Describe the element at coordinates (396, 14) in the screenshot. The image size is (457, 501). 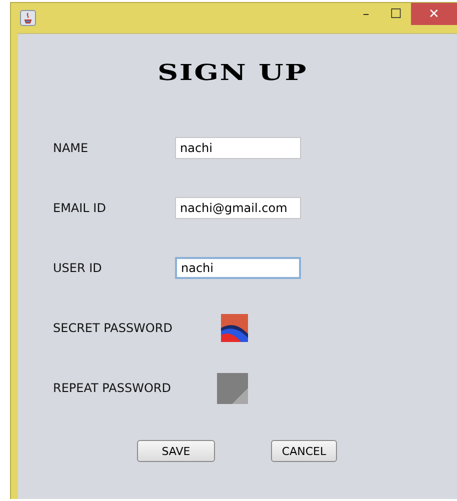
I see `maximize-button: ☐` at that location.